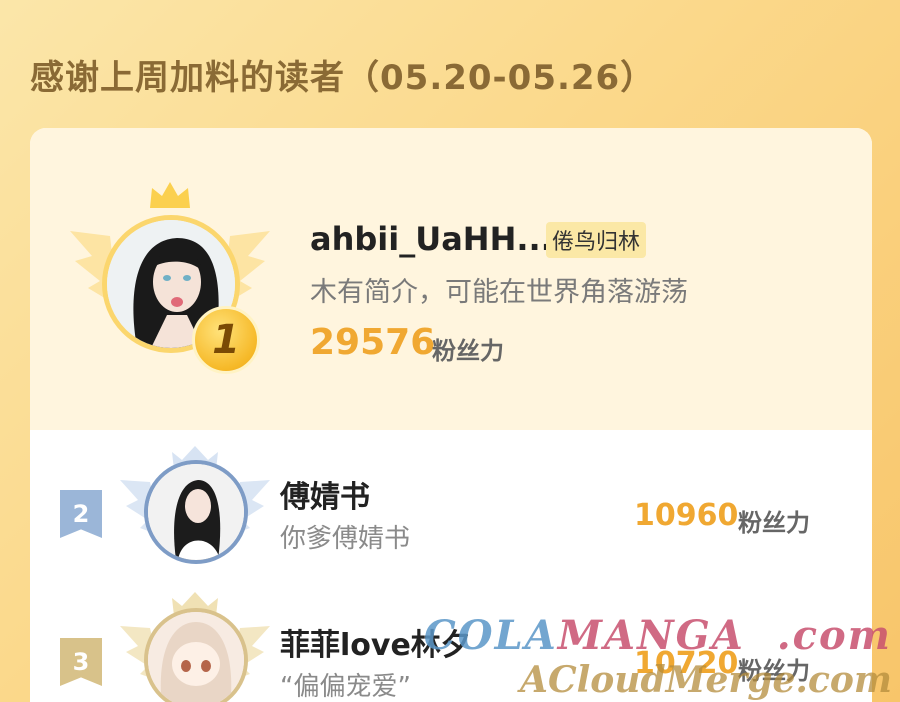 The image size is (900, 702). I want to click on page-title: 感谢上周加料的读者（05.20-05.26）, so click(343, 78).